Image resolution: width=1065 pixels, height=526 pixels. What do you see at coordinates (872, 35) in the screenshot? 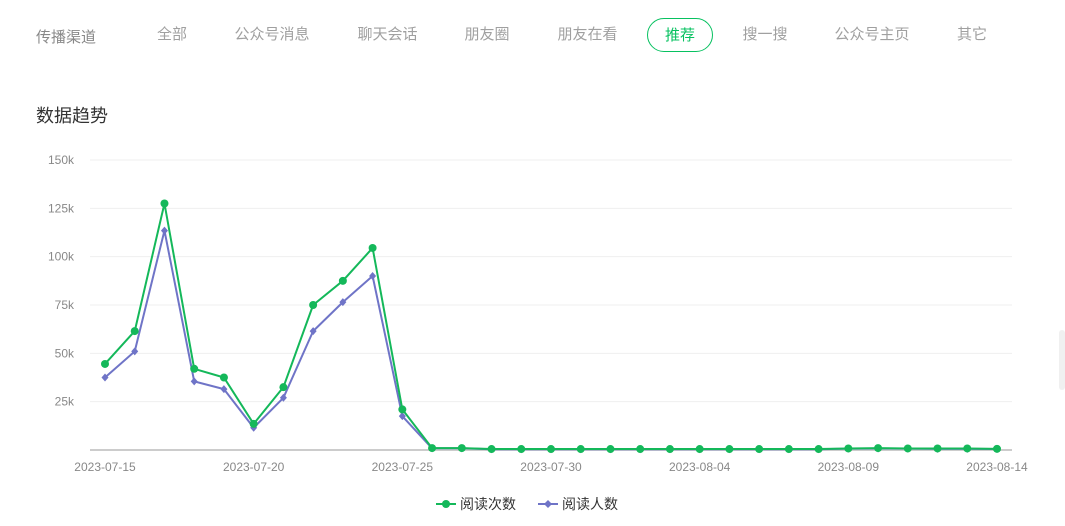
I see `tab-official-account-homepage: 公众号主页` at bounding box center [872, 35].